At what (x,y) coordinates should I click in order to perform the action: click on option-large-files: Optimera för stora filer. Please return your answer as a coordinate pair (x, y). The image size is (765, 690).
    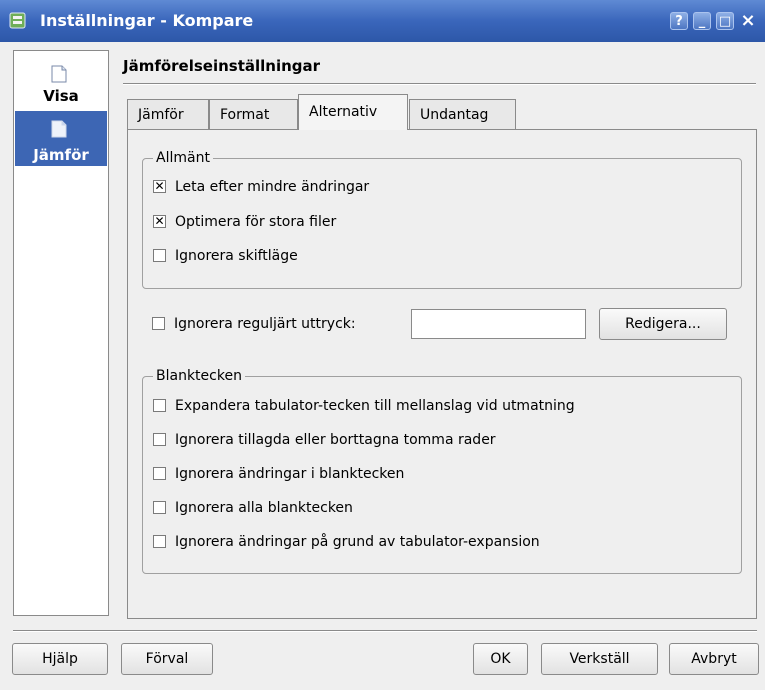
    Looking at the image, I should click on (244, 222).